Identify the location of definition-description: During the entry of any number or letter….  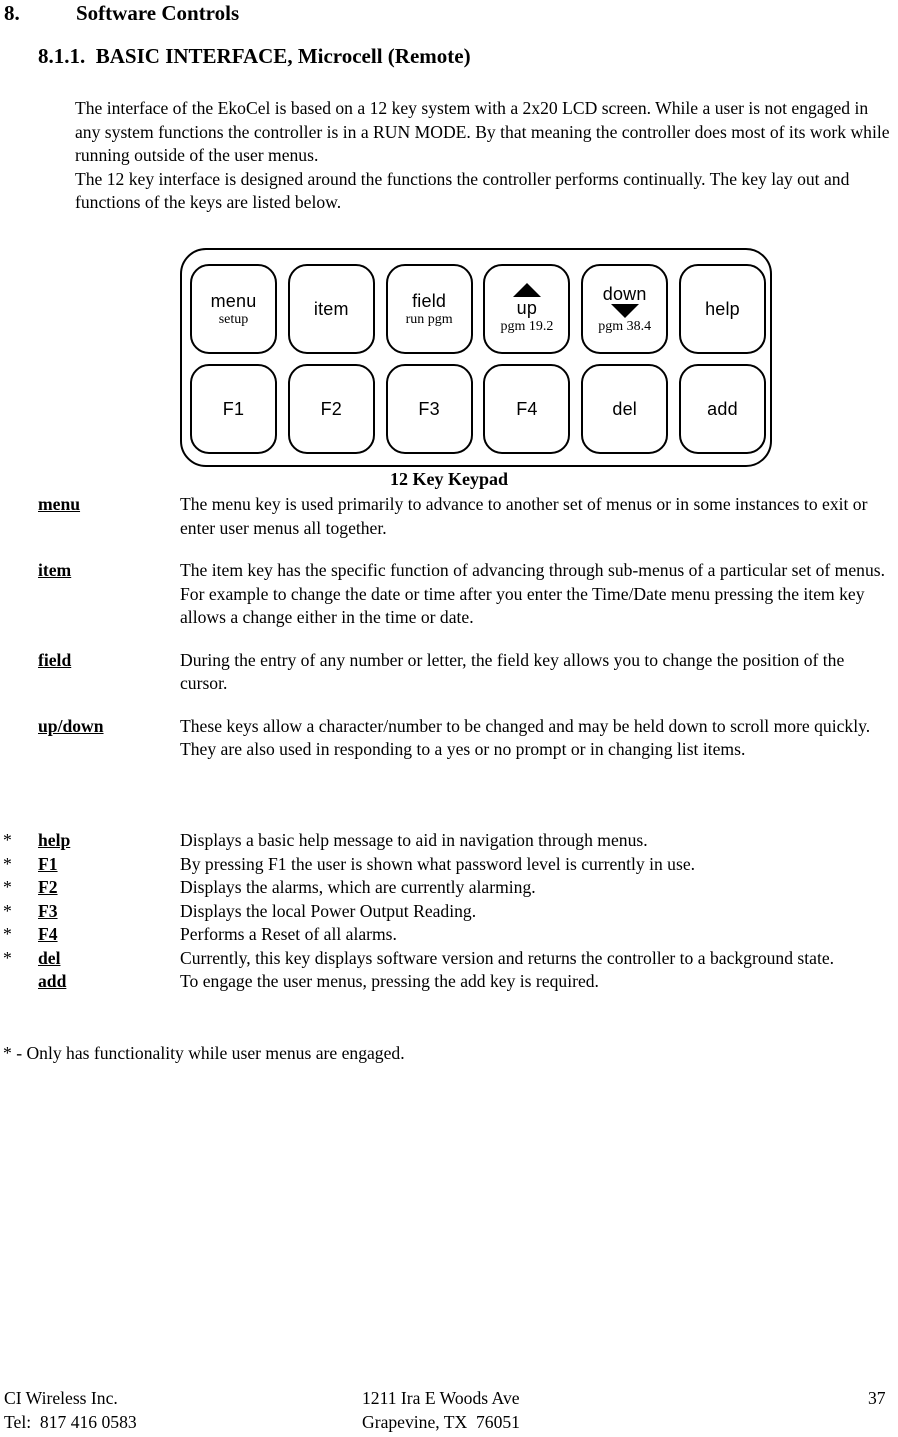
(512, 671).